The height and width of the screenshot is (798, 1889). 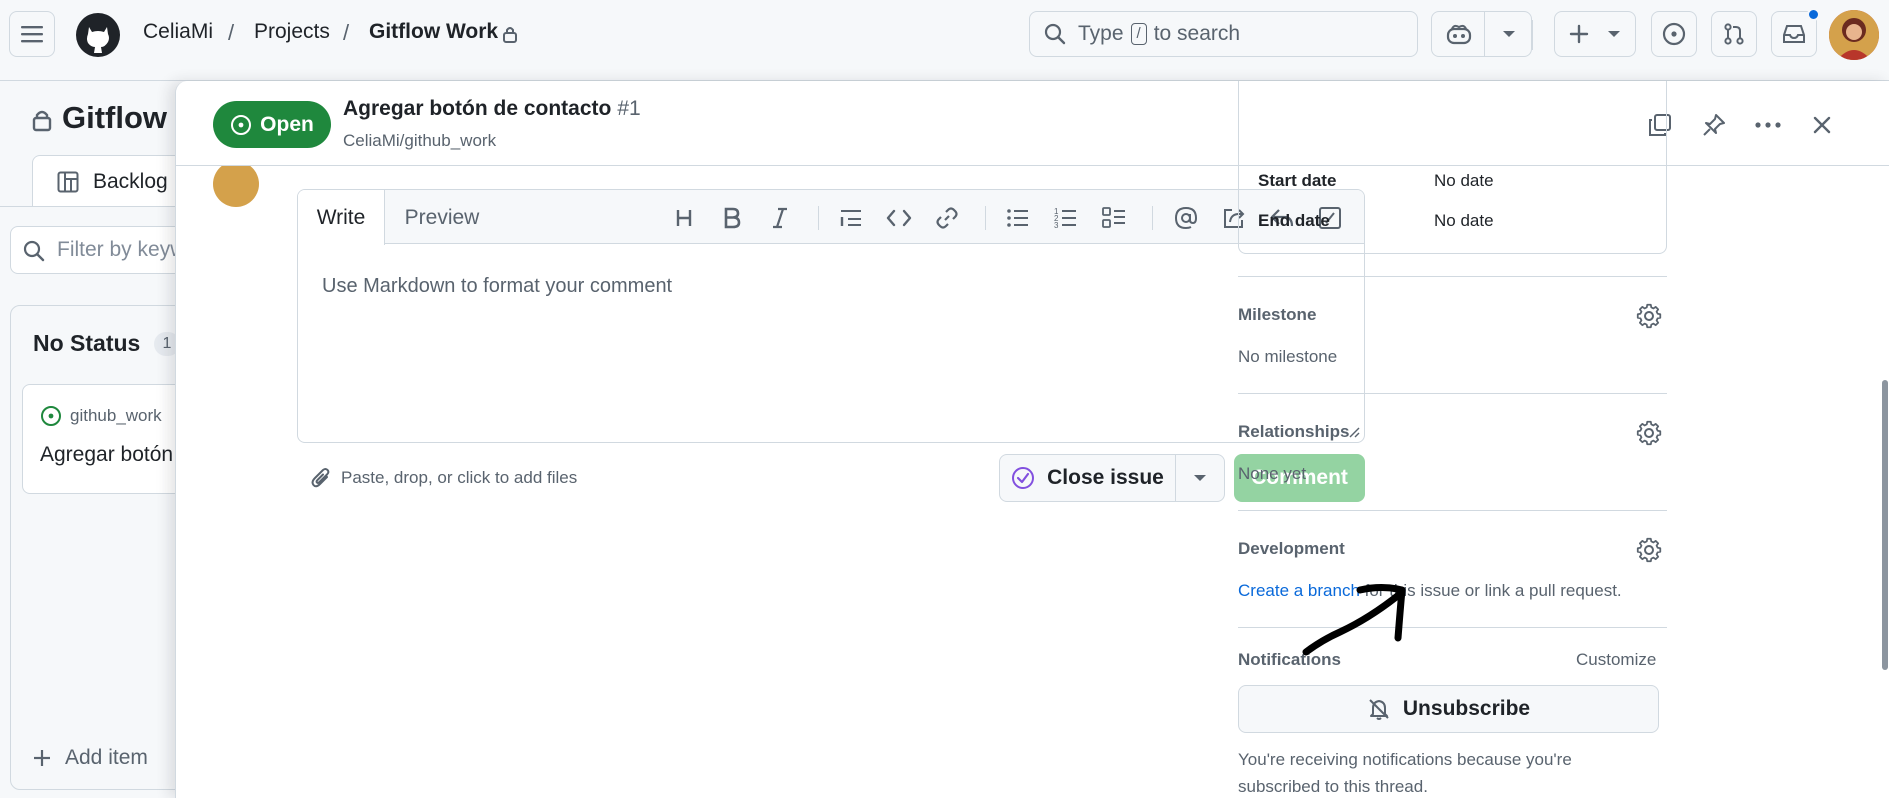 What do you see at coordinates (106, 757) in the screenshot?
I see `add-item-label: Add item` at bounding box center [106, 757].